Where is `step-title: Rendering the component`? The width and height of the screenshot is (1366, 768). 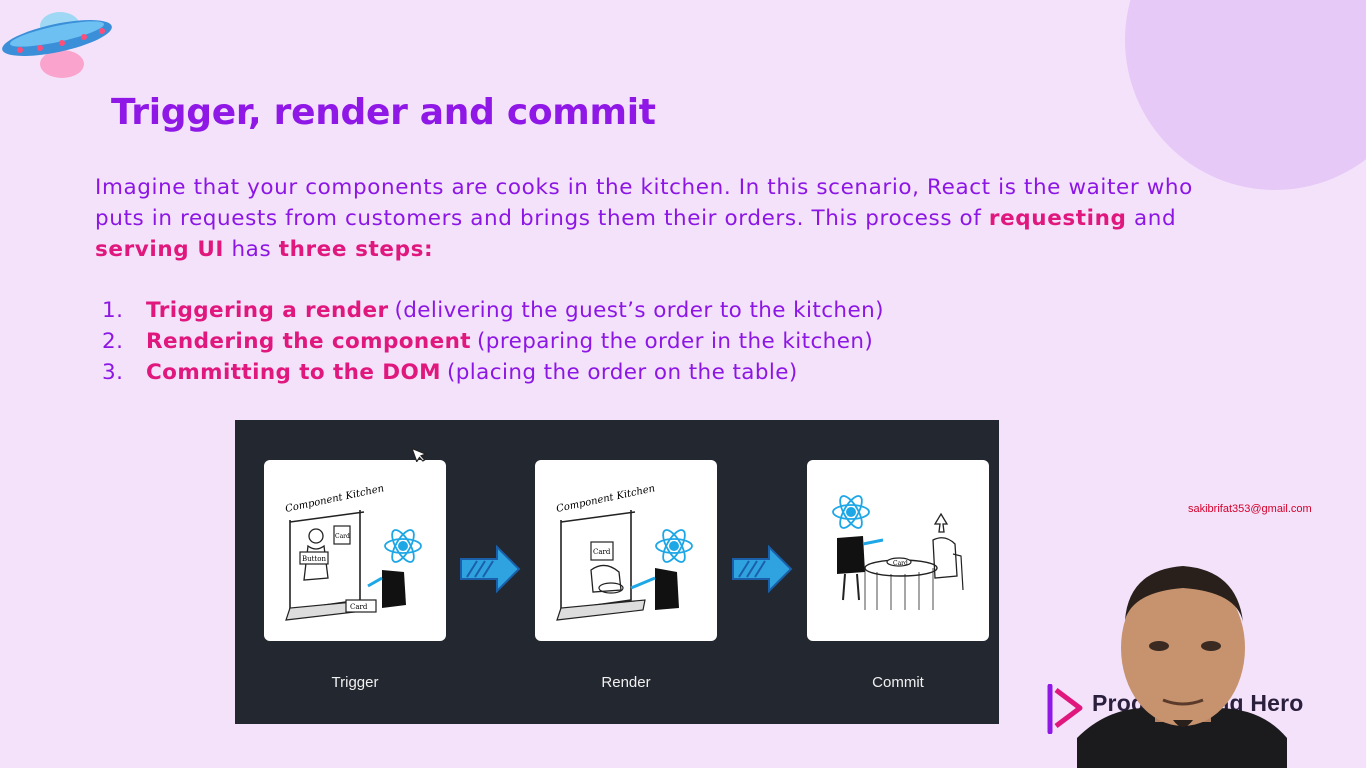 step-title: Rendering the component is located at coordinates (308, 341).